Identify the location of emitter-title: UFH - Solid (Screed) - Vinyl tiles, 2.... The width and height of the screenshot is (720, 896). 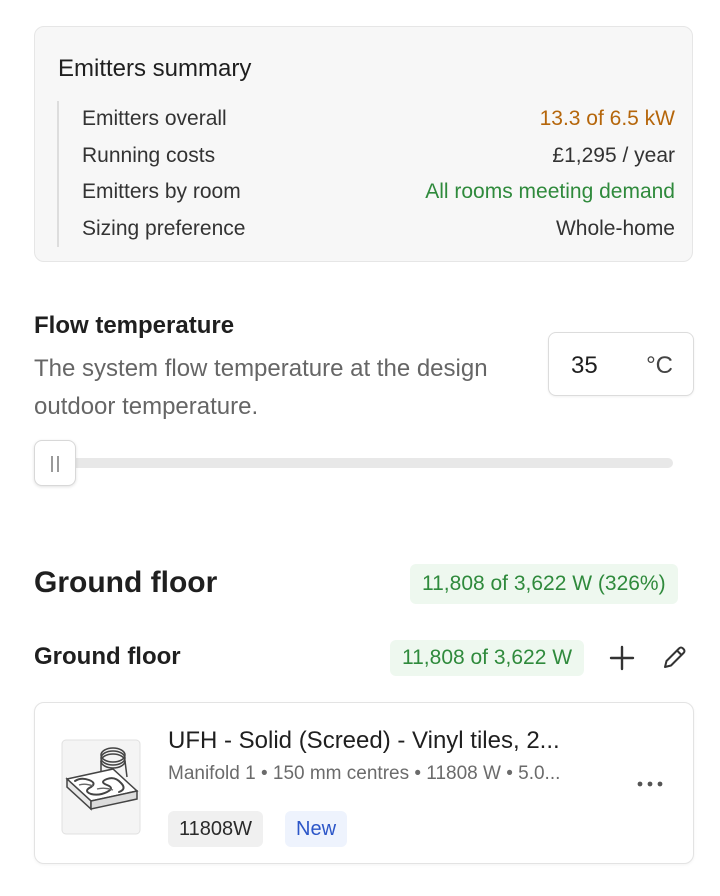
(364, 740).